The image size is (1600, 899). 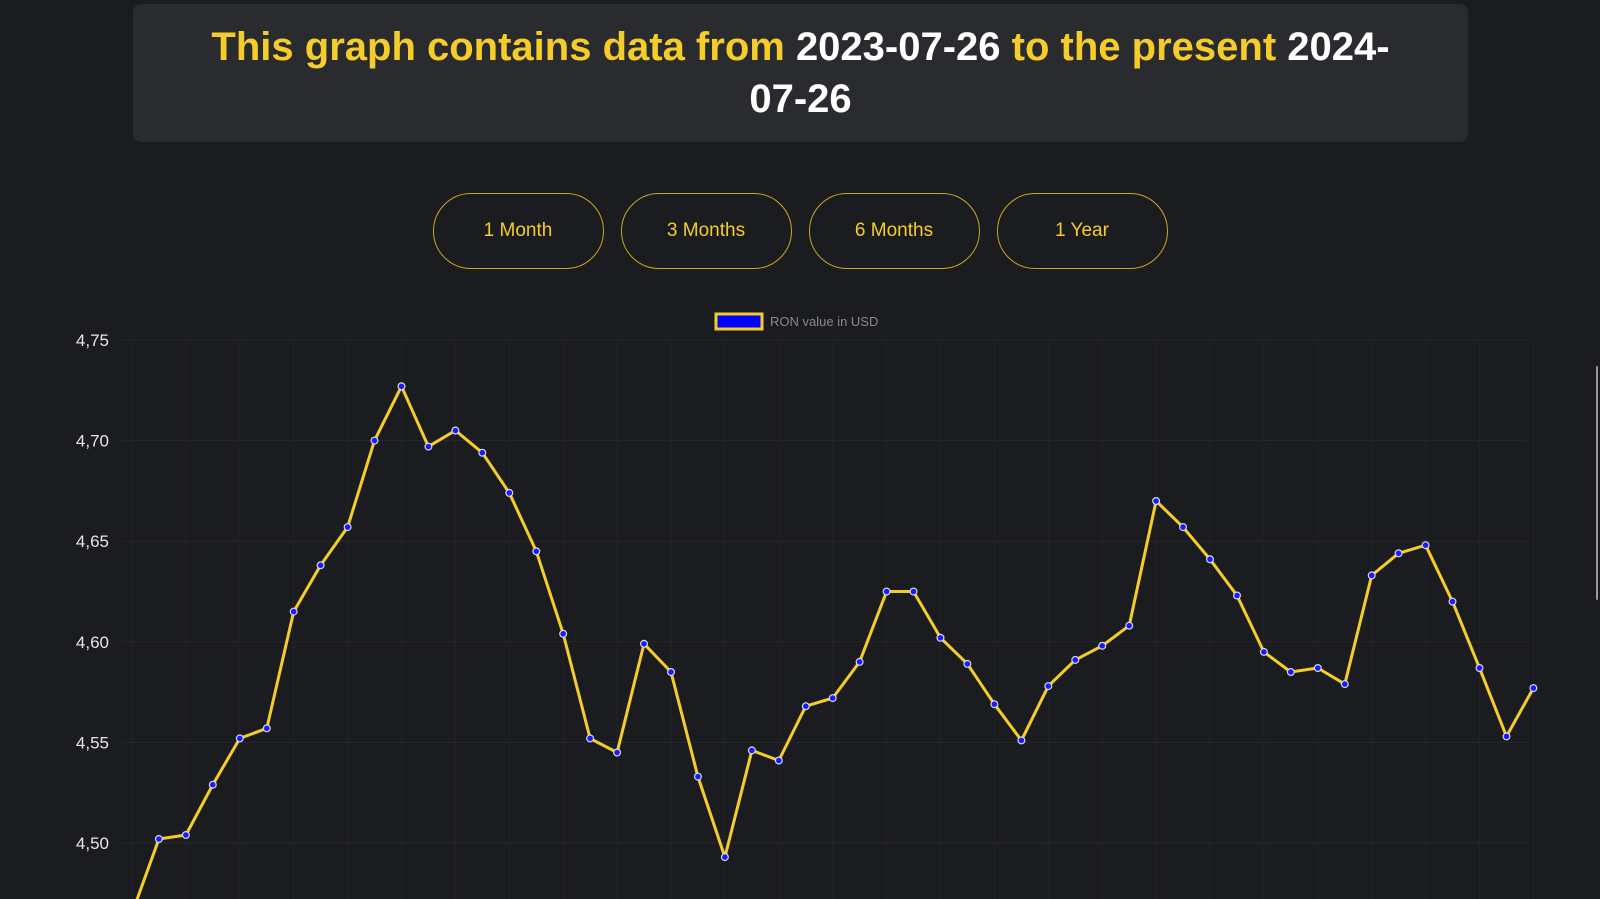 What do you see at coordinates (1144, 47) in the screenshot?
I see `banner-middle: to the present` at bounding box center [1144, 47].